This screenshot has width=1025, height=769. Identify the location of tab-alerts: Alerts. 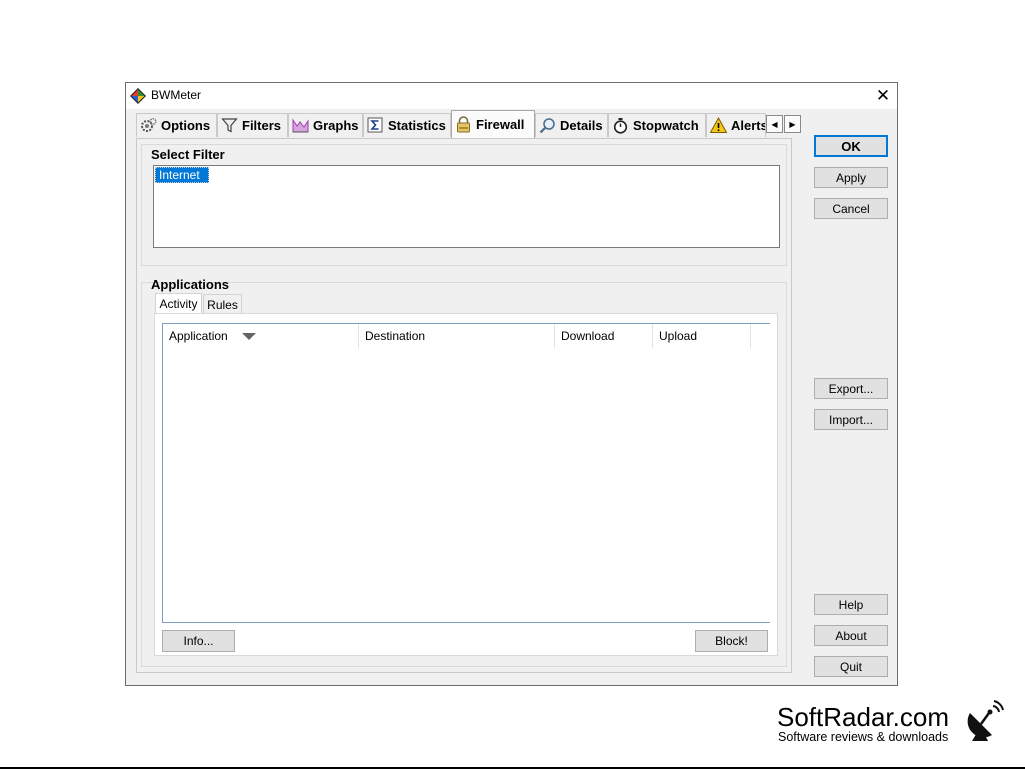
(736, 125).